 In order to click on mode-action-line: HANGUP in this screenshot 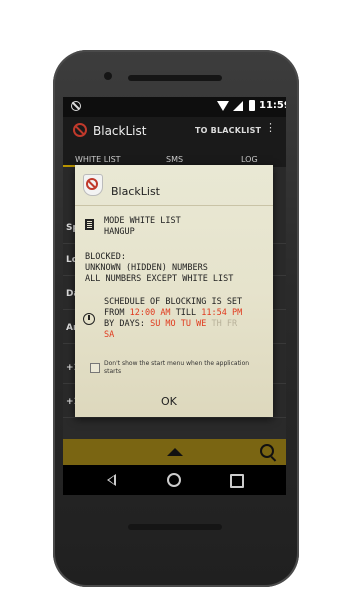, I will do `click(119, 232)`.